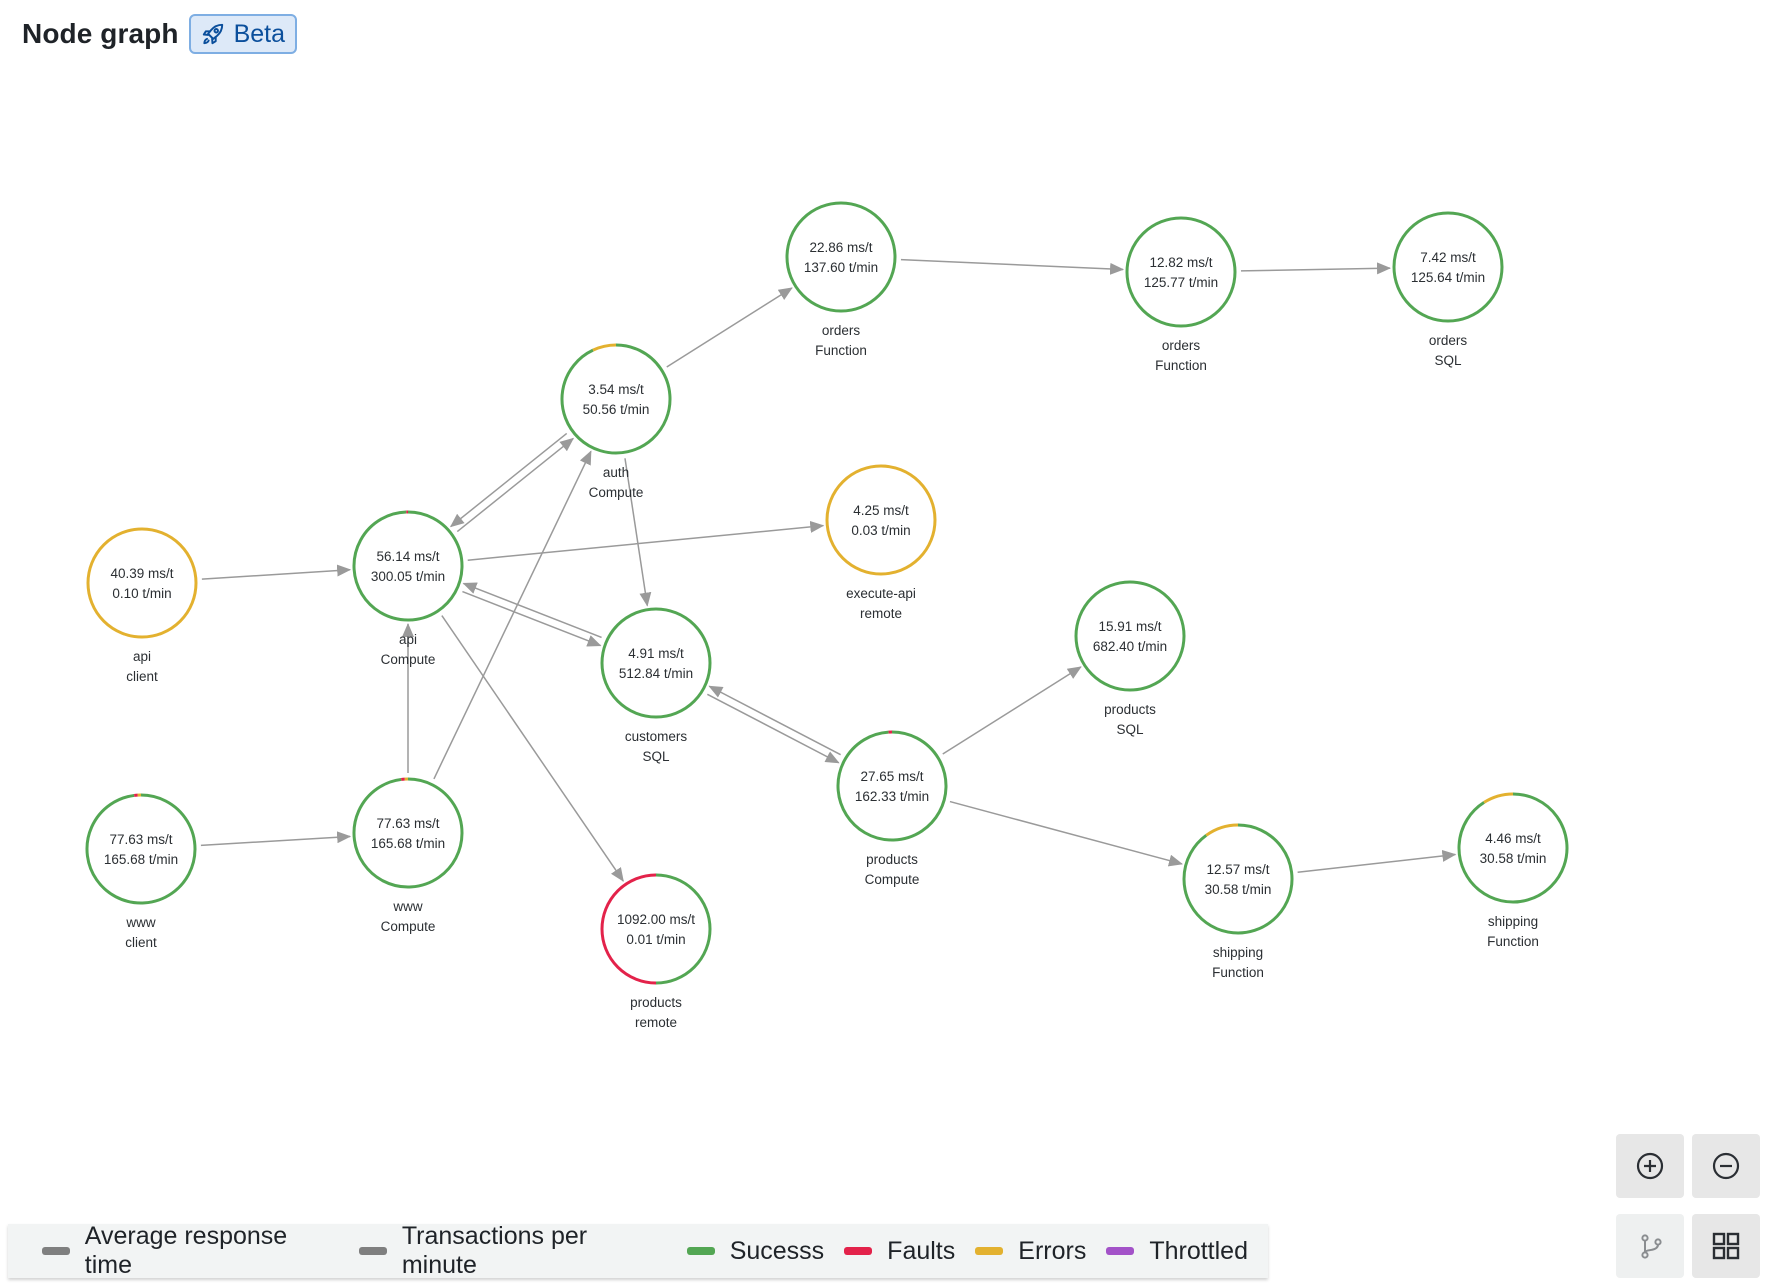 This screenshot has width=1768, height=1288. I want to click on legend-item-tpm: Transactions per minute, so click(513, 1251).